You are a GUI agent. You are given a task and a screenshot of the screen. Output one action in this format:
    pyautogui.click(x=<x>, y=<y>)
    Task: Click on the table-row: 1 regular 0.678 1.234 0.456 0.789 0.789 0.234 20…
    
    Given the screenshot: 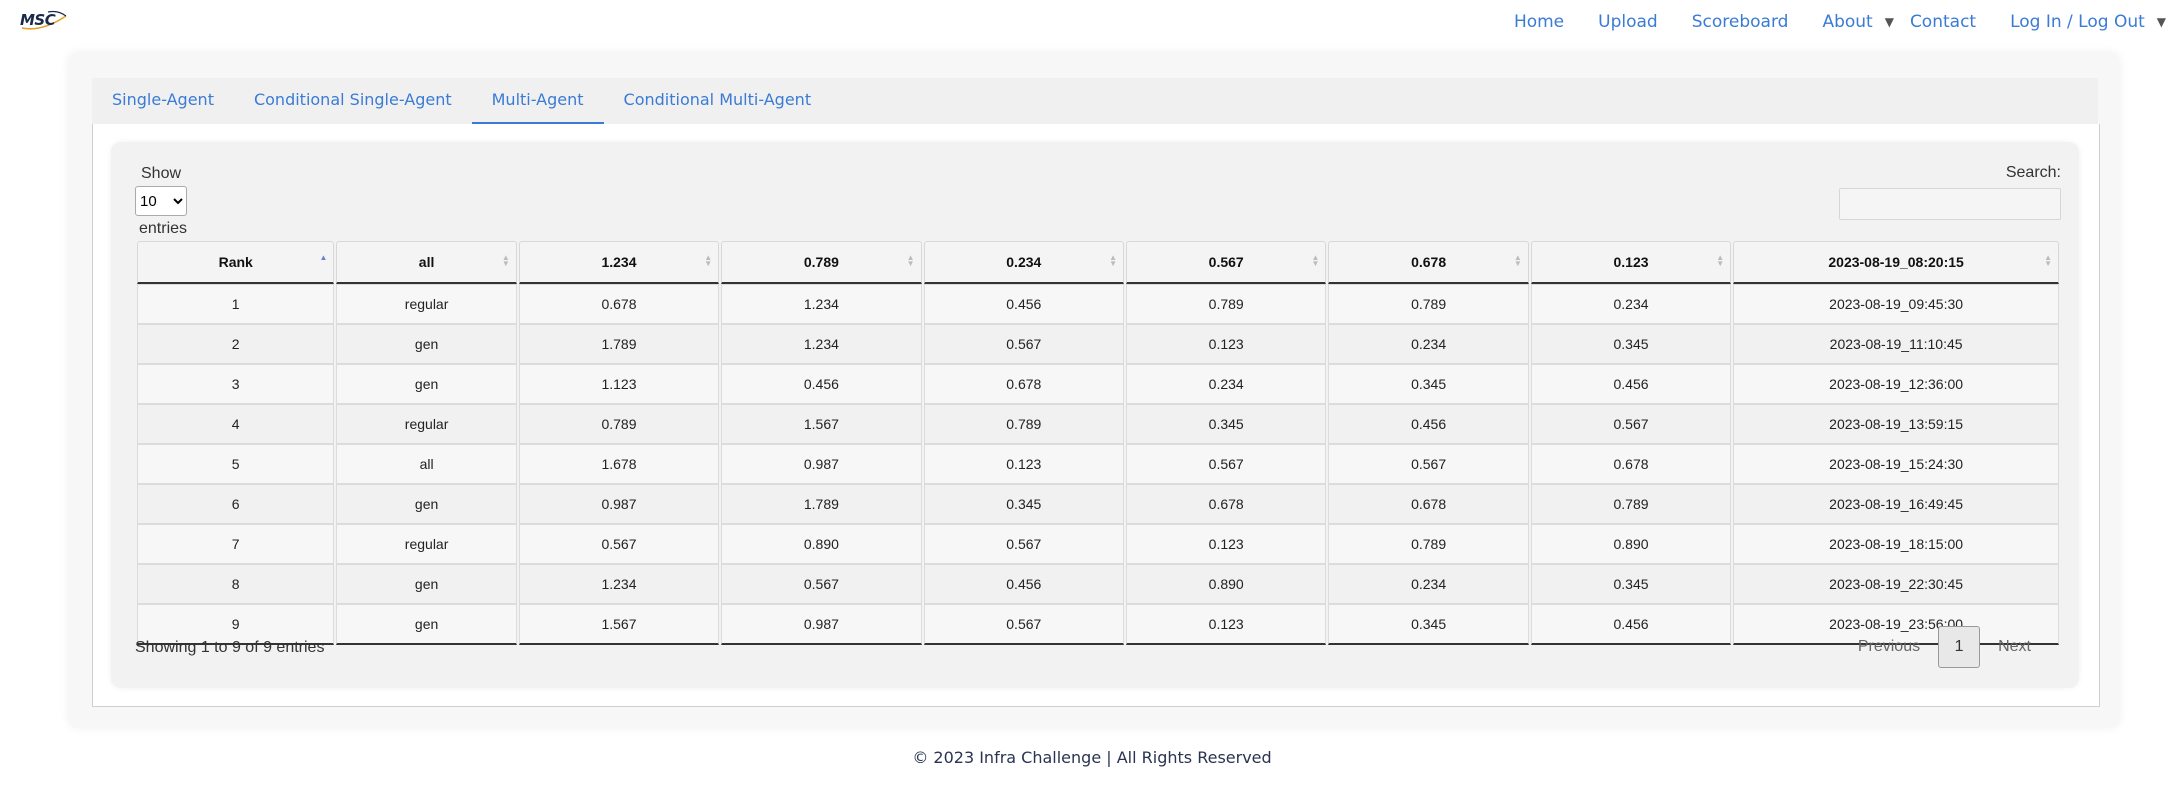 What is the action you would take?
    pyautogui.click(x=1098, y=304)
    